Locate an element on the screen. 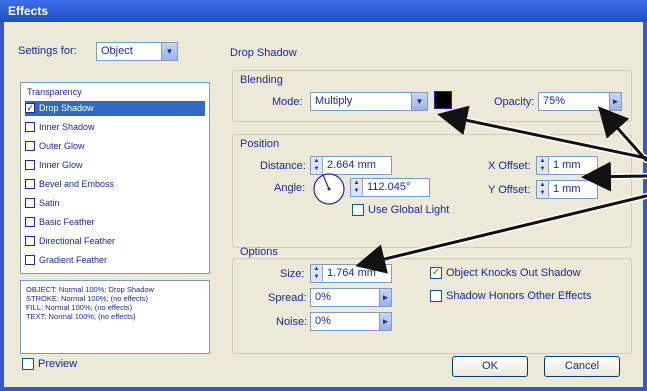  inner-shadow-checkbox is located at coordinates (30, 127).